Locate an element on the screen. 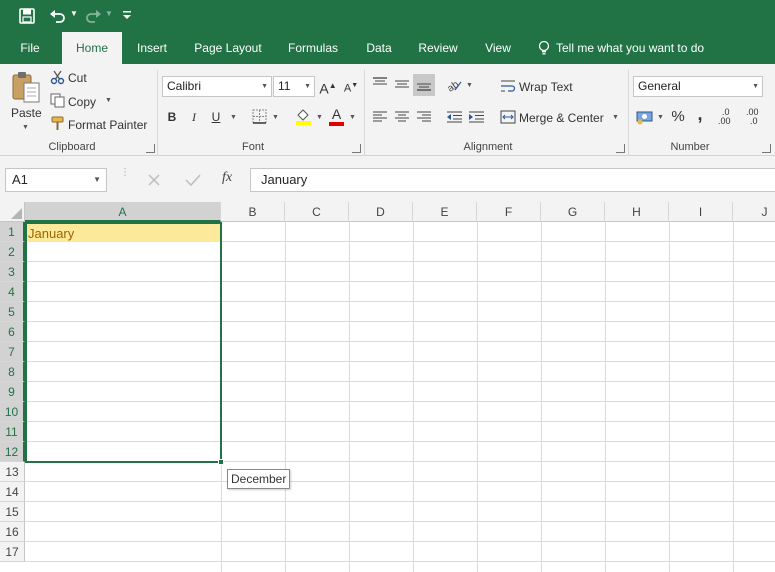 This screenshot has width=775, height=572. merge-center-icon is located at coordinates (508, 117).